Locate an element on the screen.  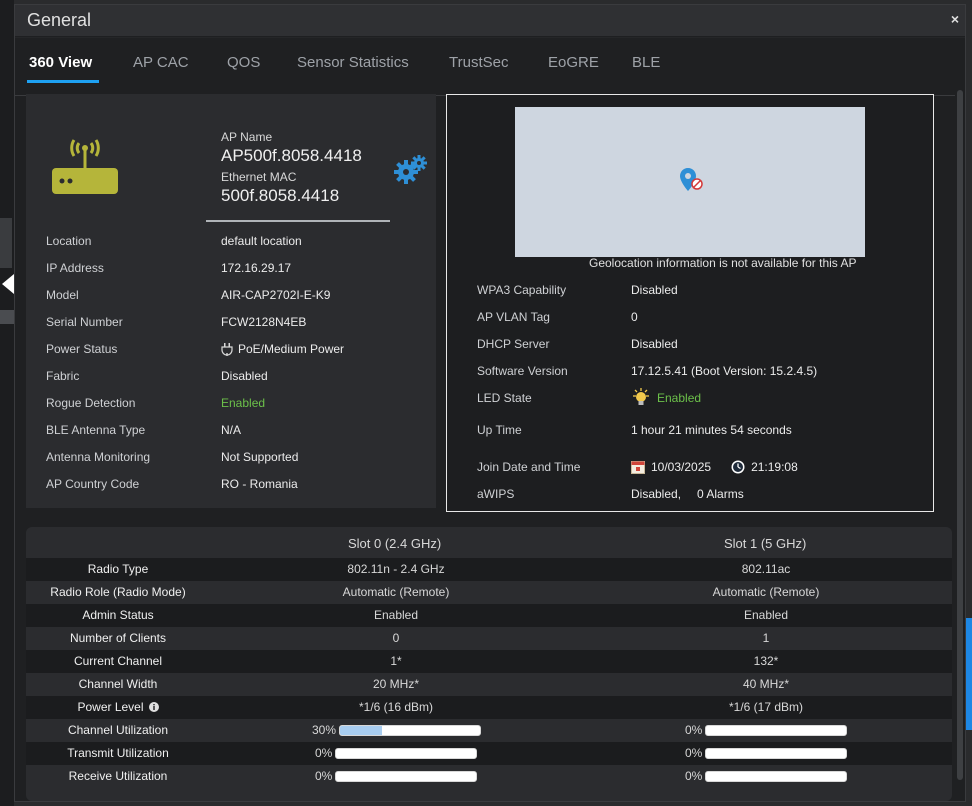
tab-360-view: 360 View is located at coordinates (60, 62).